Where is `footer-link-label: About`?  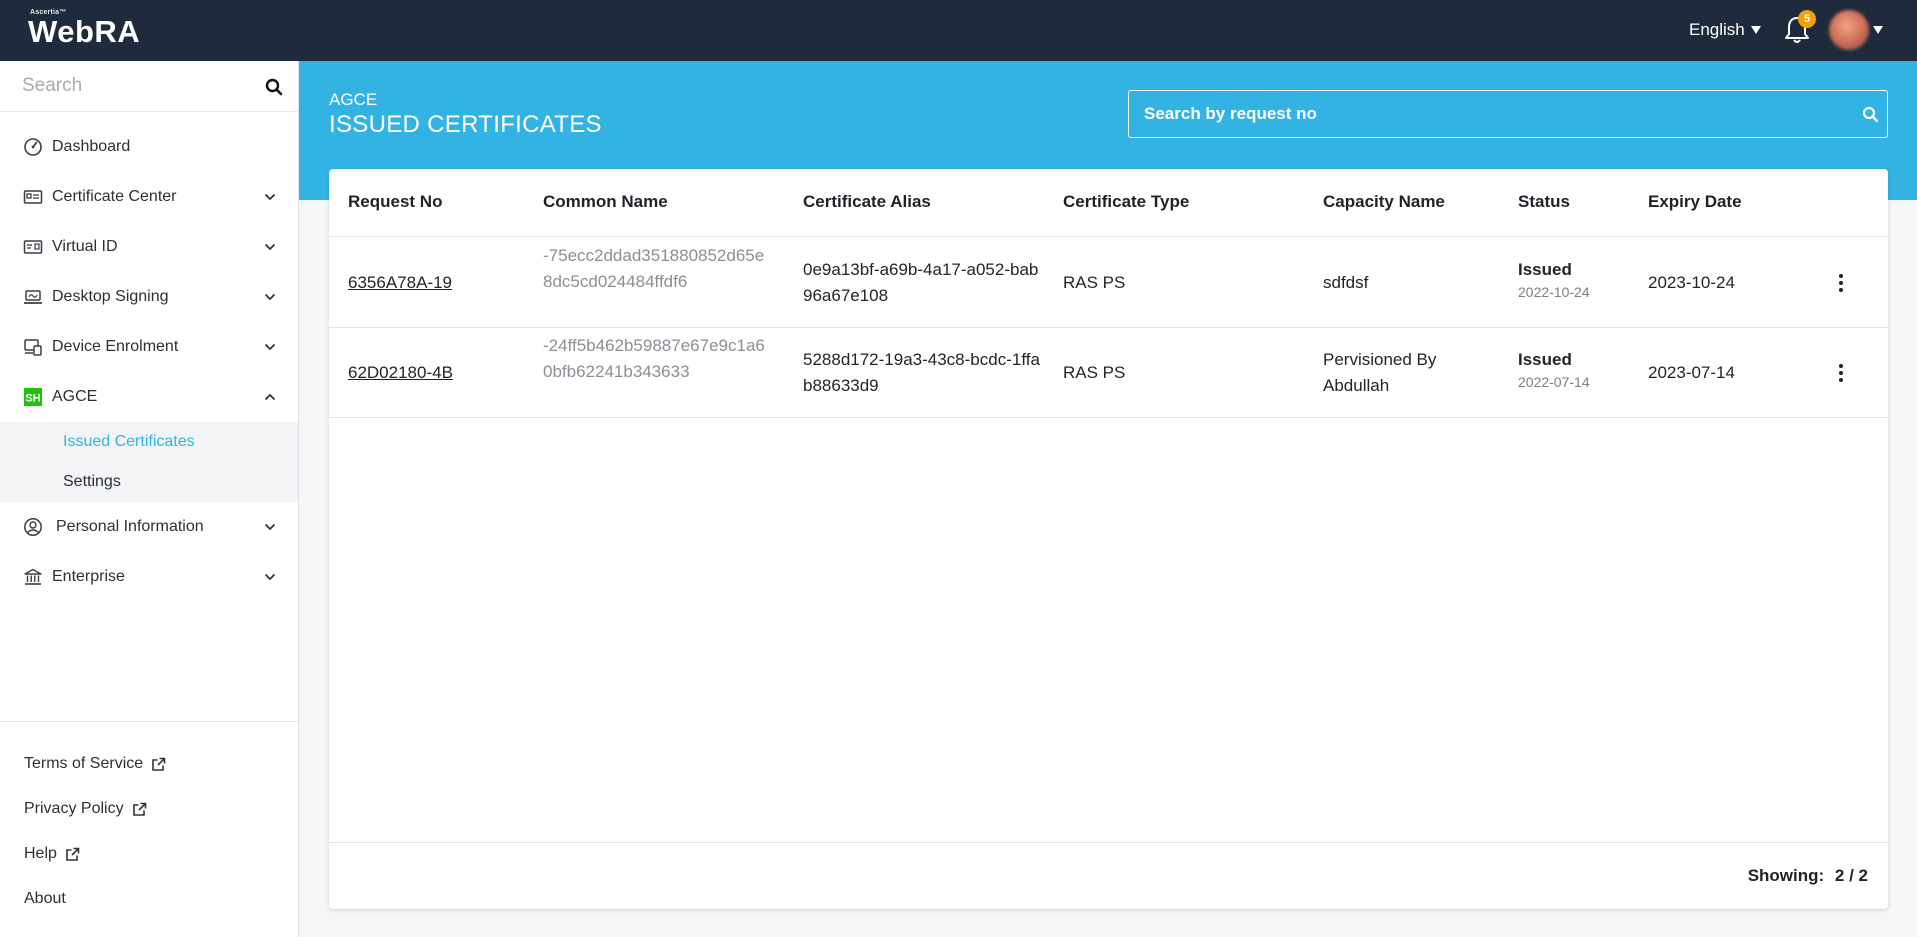
footer-link-label: About is located at coordinates (45, 898).